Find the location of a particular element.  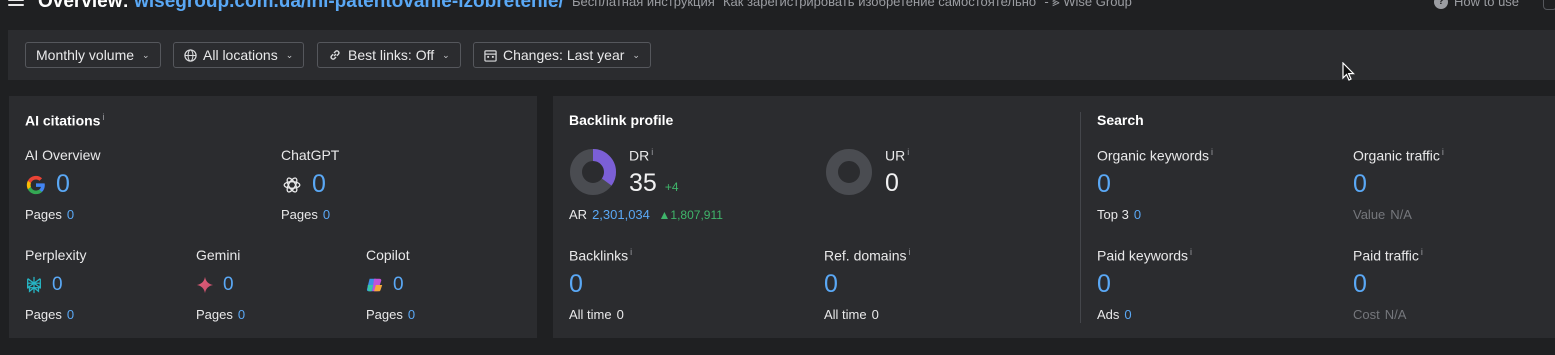

organic-traffic-label-text: Organic traffic is located at coordinates (1396, 155).